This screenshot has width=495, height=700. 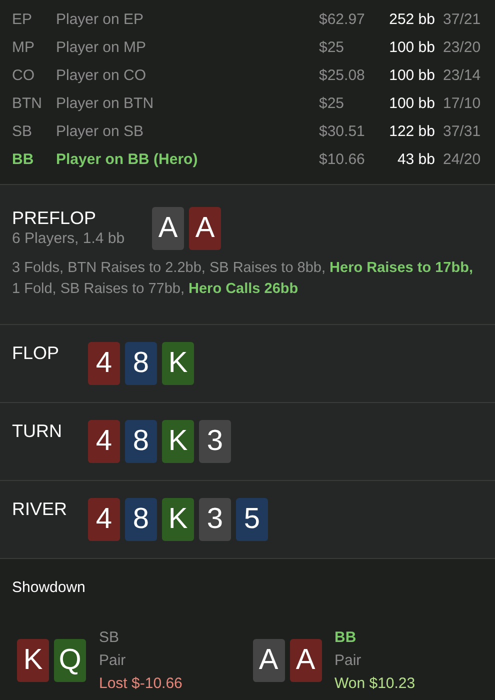 What do you see at coordinates (69, 239) in the screenshot?
I see `street-subtitle: 6 Players, 1.4 bb` at bounding box center [69, 239].